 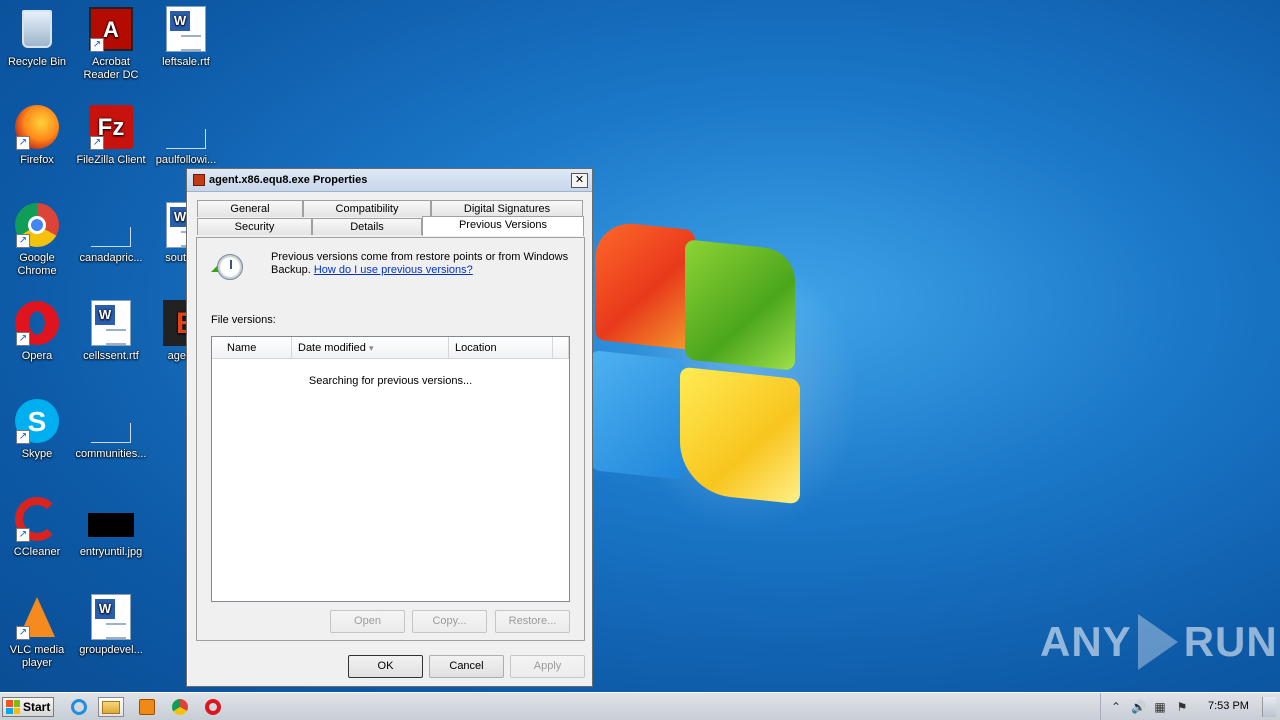 I want to click on column-header-filler, so click(x=561, y=348).